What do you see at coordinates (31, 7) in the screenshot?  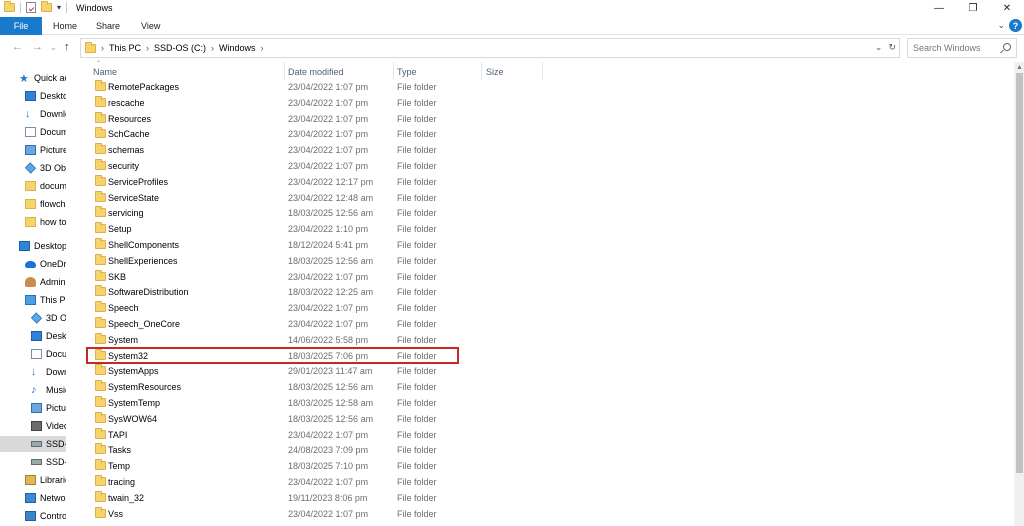 I see `properties-icon` at bounding box center [31, 7].